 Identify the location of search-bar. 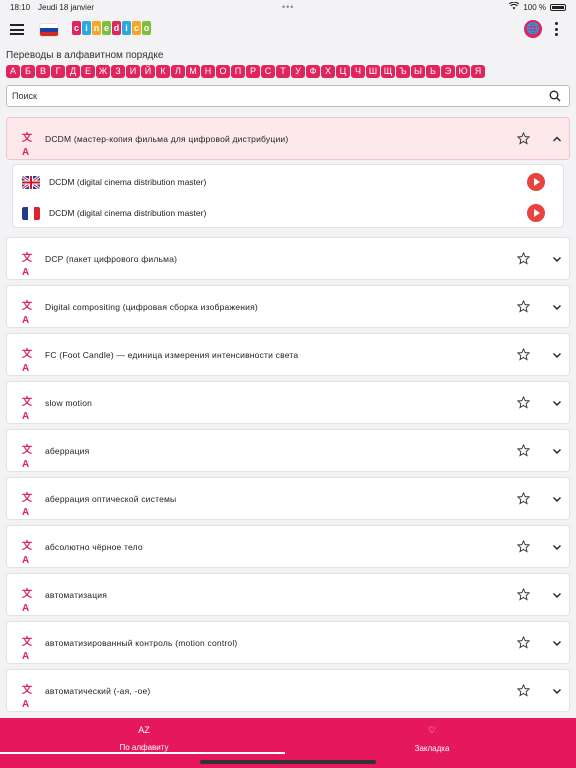
(288, 96).